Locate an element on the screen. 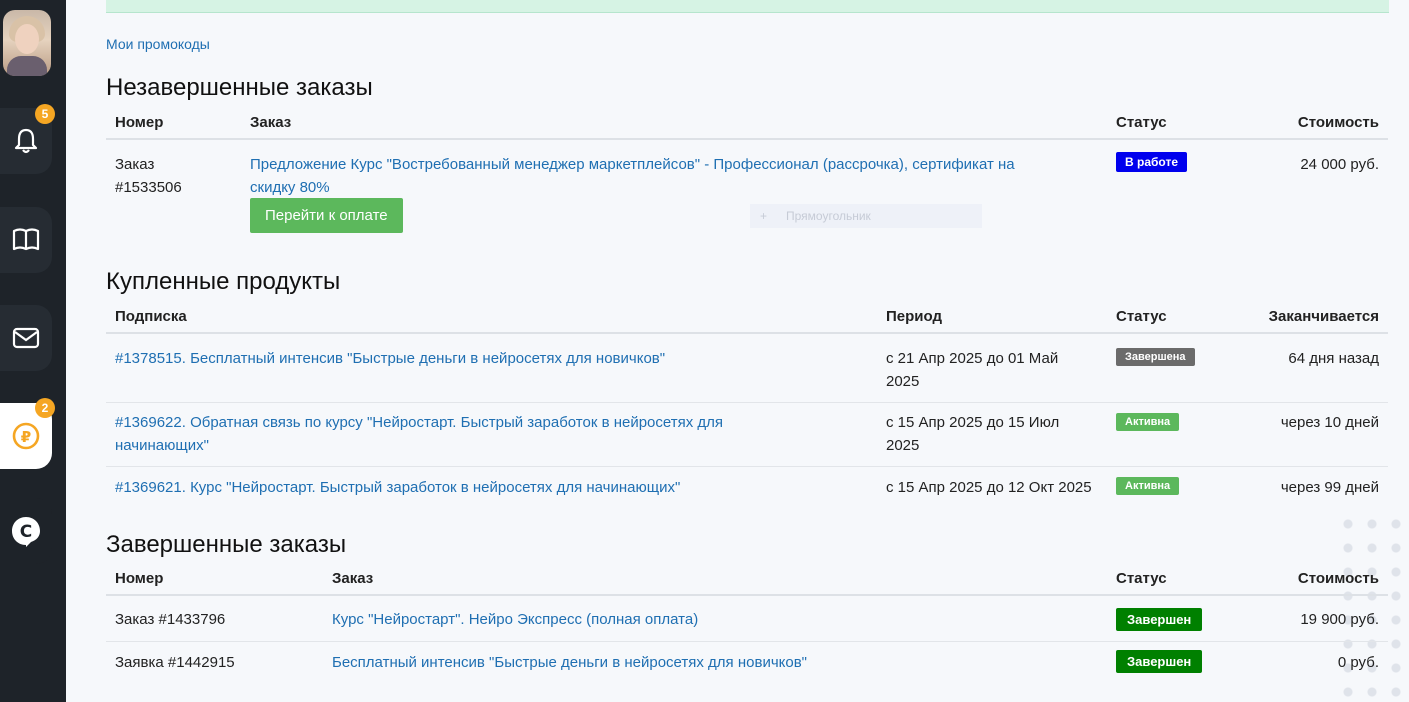 The height and width of the screenshot is (702, 1409). subscription-line2: начинающих" is located at coordinates (162, 445).